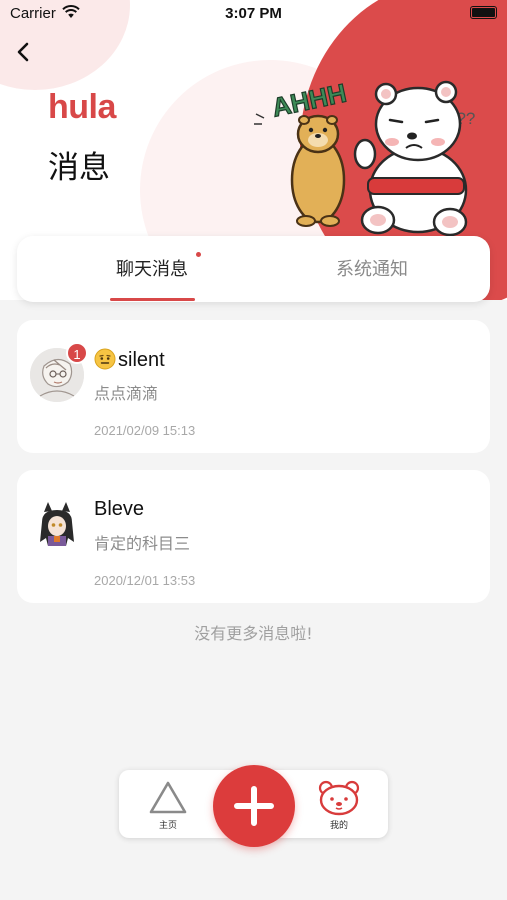 The height and width of the screenshot is (900, 507). What do you see at coordinates (105, 359) in the screenshot?
I see `emoji-icon` at bounding box center [105, 359].